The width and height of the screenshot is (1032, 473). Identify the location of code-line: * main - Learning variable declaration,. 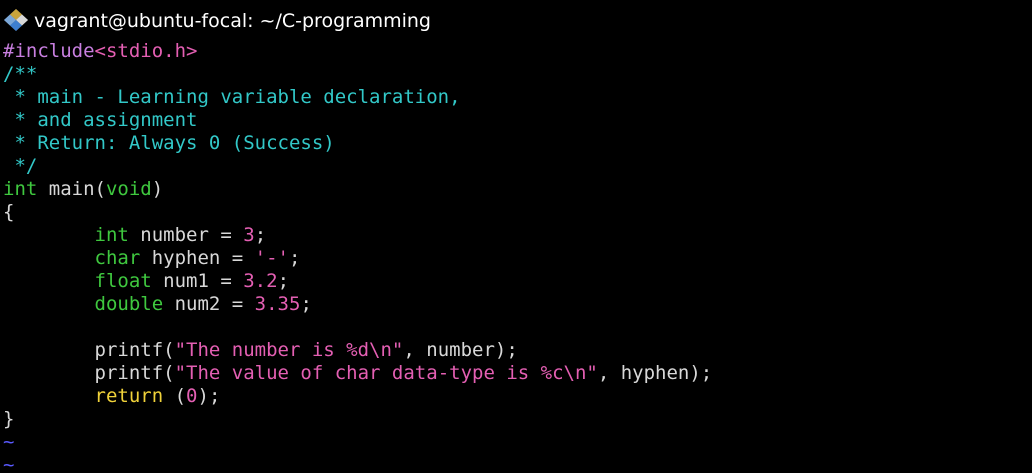
(516, 97).